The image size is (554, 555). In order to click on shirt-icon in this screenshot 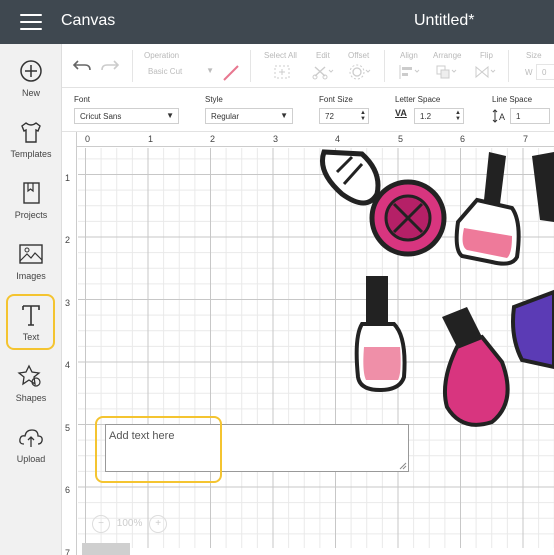, I will do `click(31, 132)`.